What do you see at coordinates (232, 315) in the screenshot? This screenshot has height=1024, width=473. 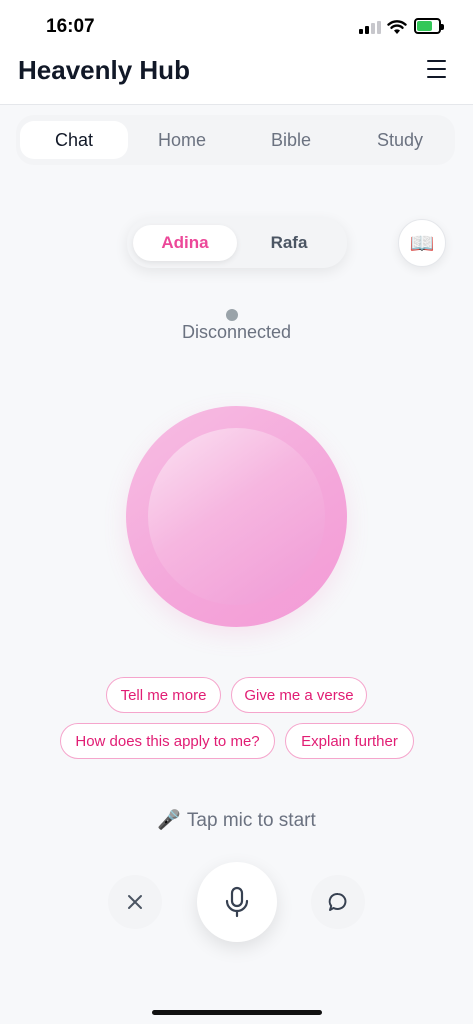 I see `connection-status-dot` at bounding box center [232, 315].